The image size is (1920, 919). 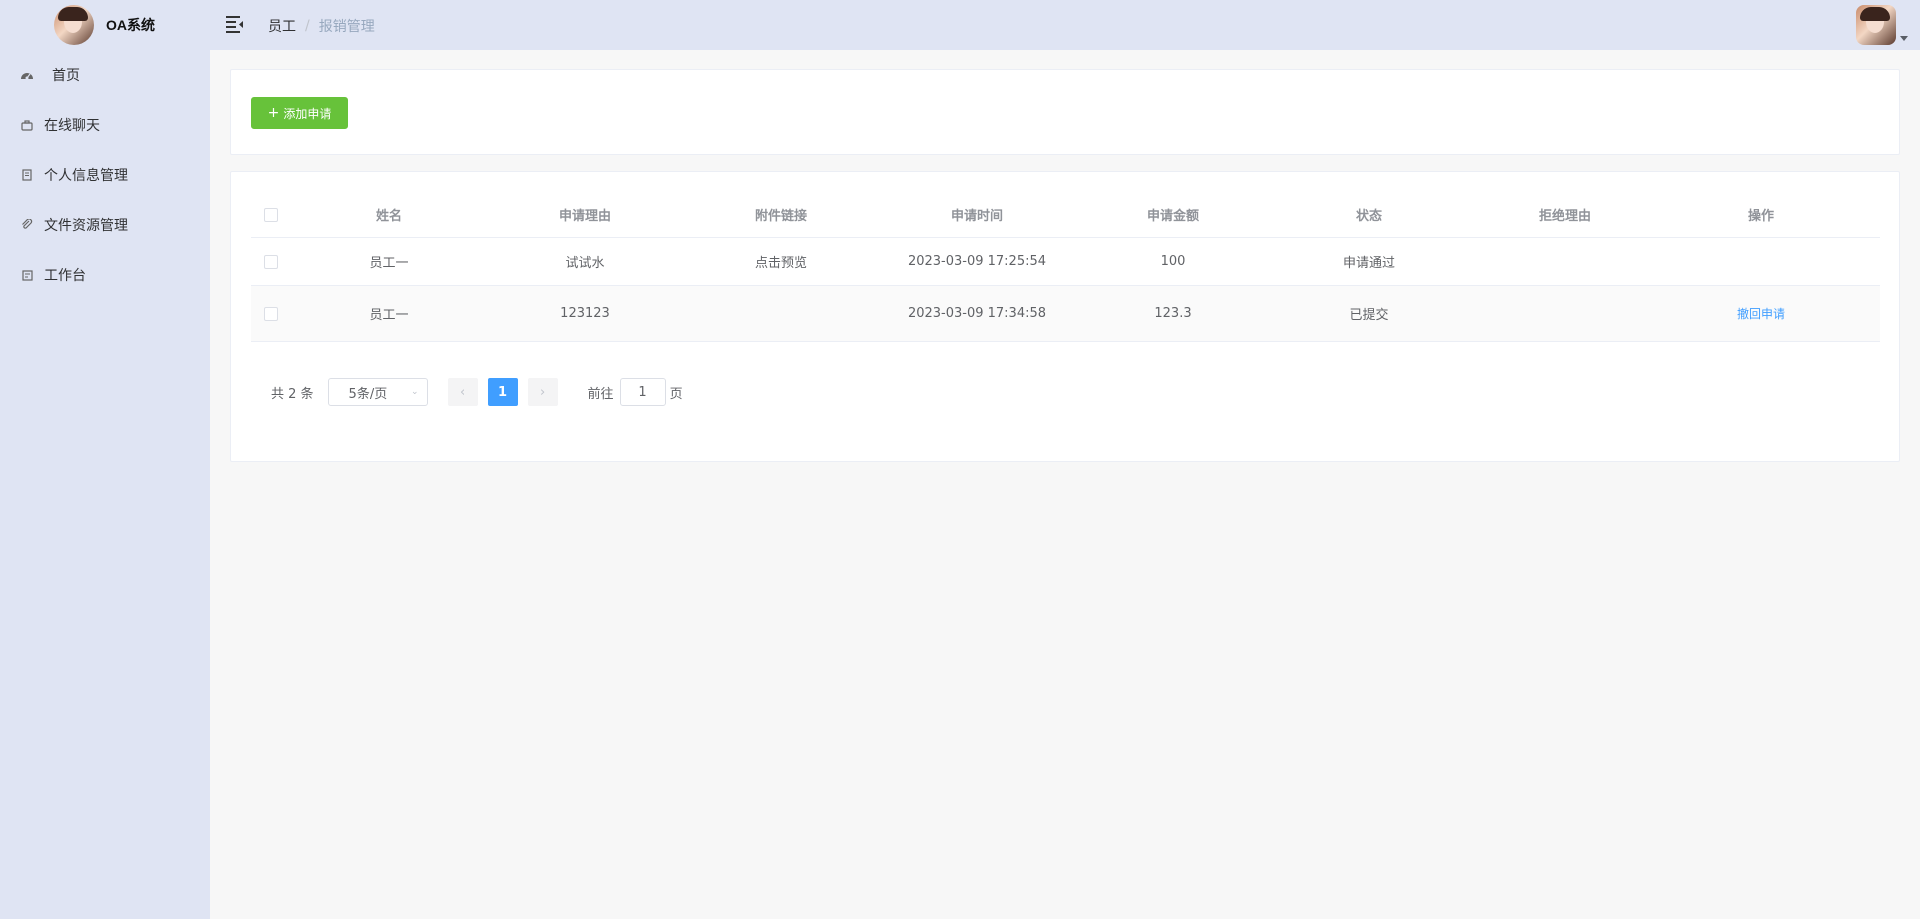 What do you see at coordinates (74, 25) in the screenshot?
I see `logo-avatar` at bounding box center [74, 25].